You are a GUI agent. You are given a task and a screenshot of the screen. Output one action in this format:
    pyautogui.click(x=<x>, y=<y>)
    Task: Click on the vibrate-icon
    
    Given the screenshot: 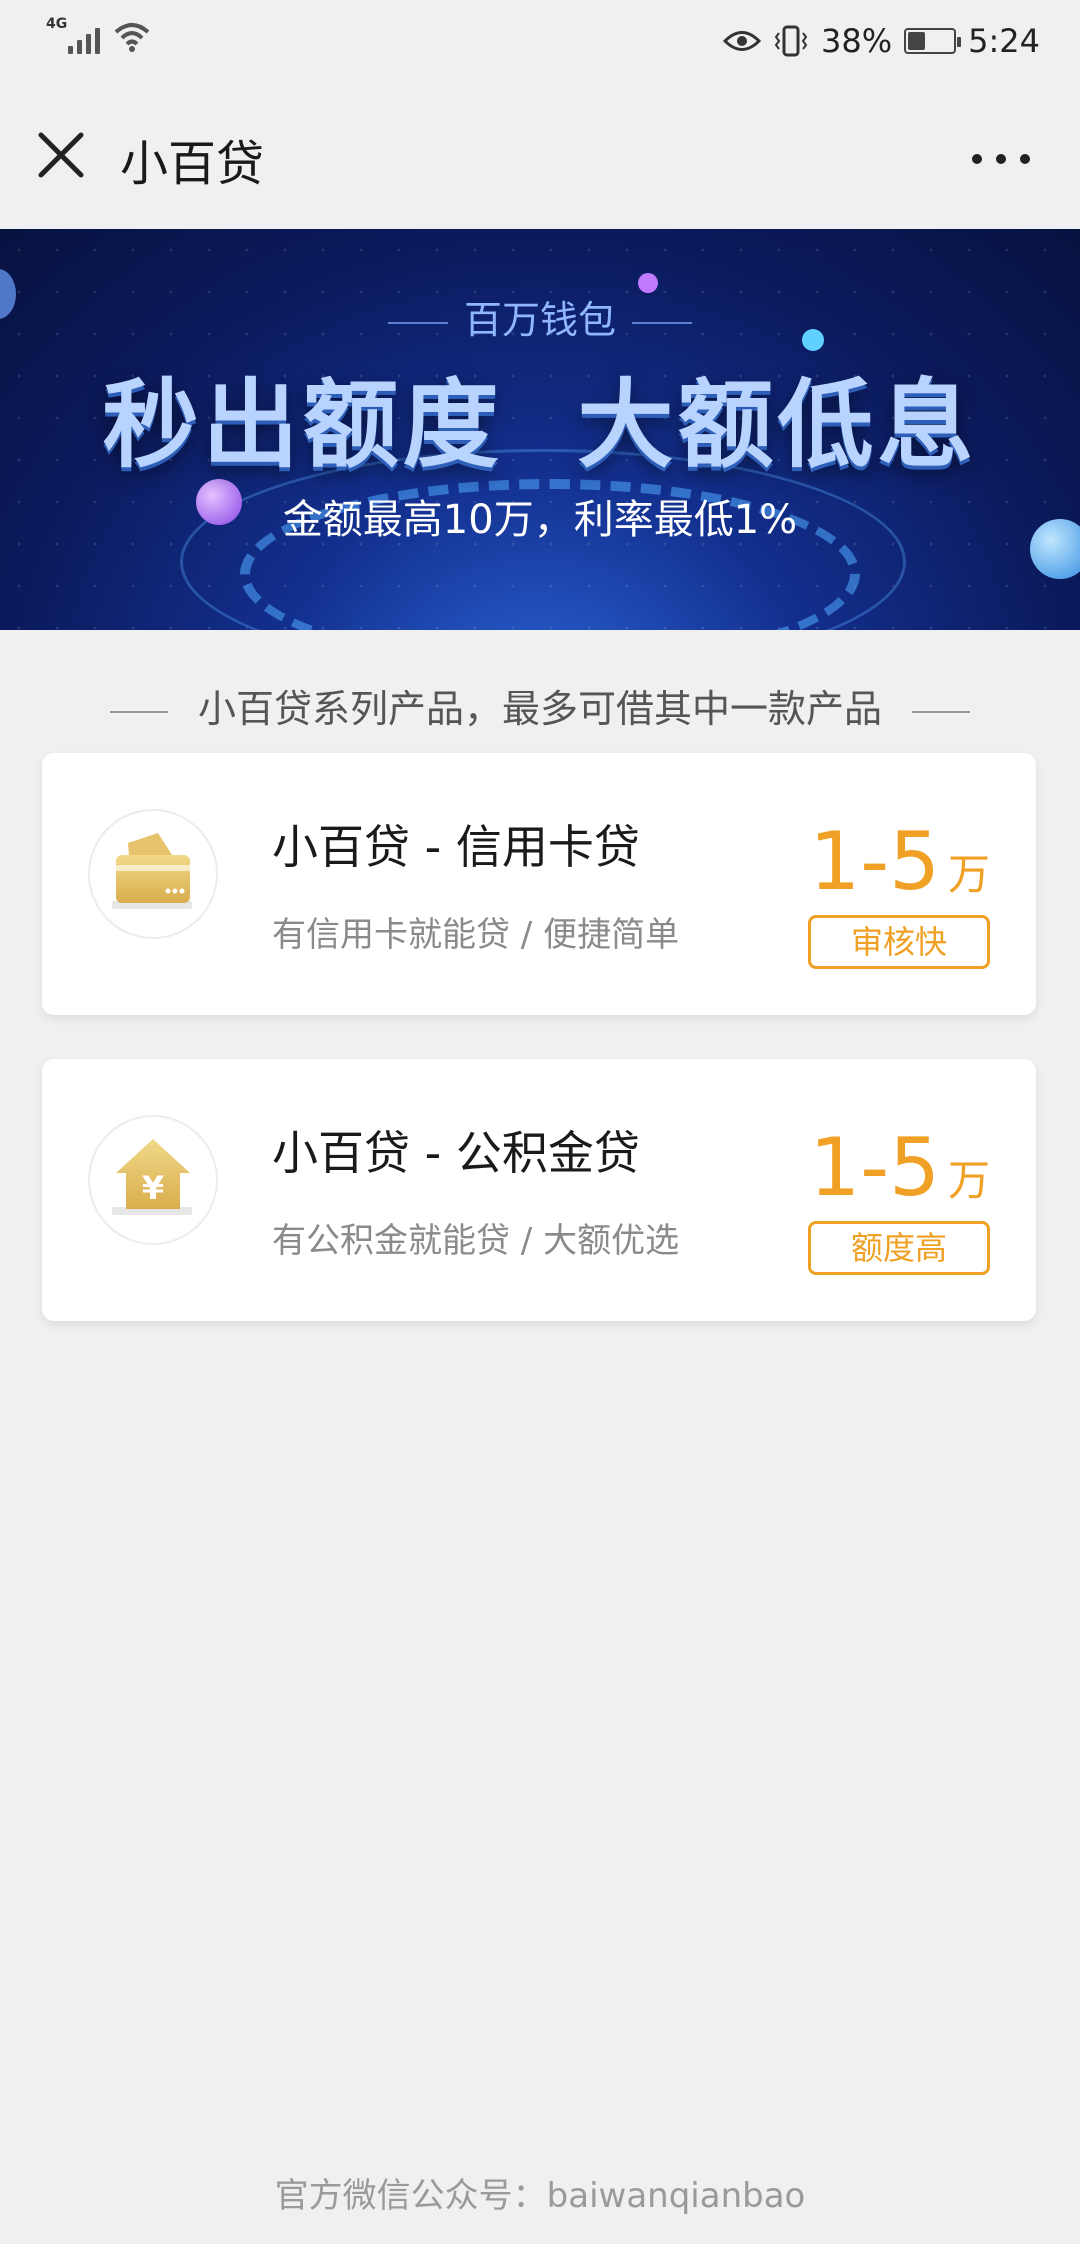 What is the action you would take?
    pyautogui.click(x=791, y=41)
    